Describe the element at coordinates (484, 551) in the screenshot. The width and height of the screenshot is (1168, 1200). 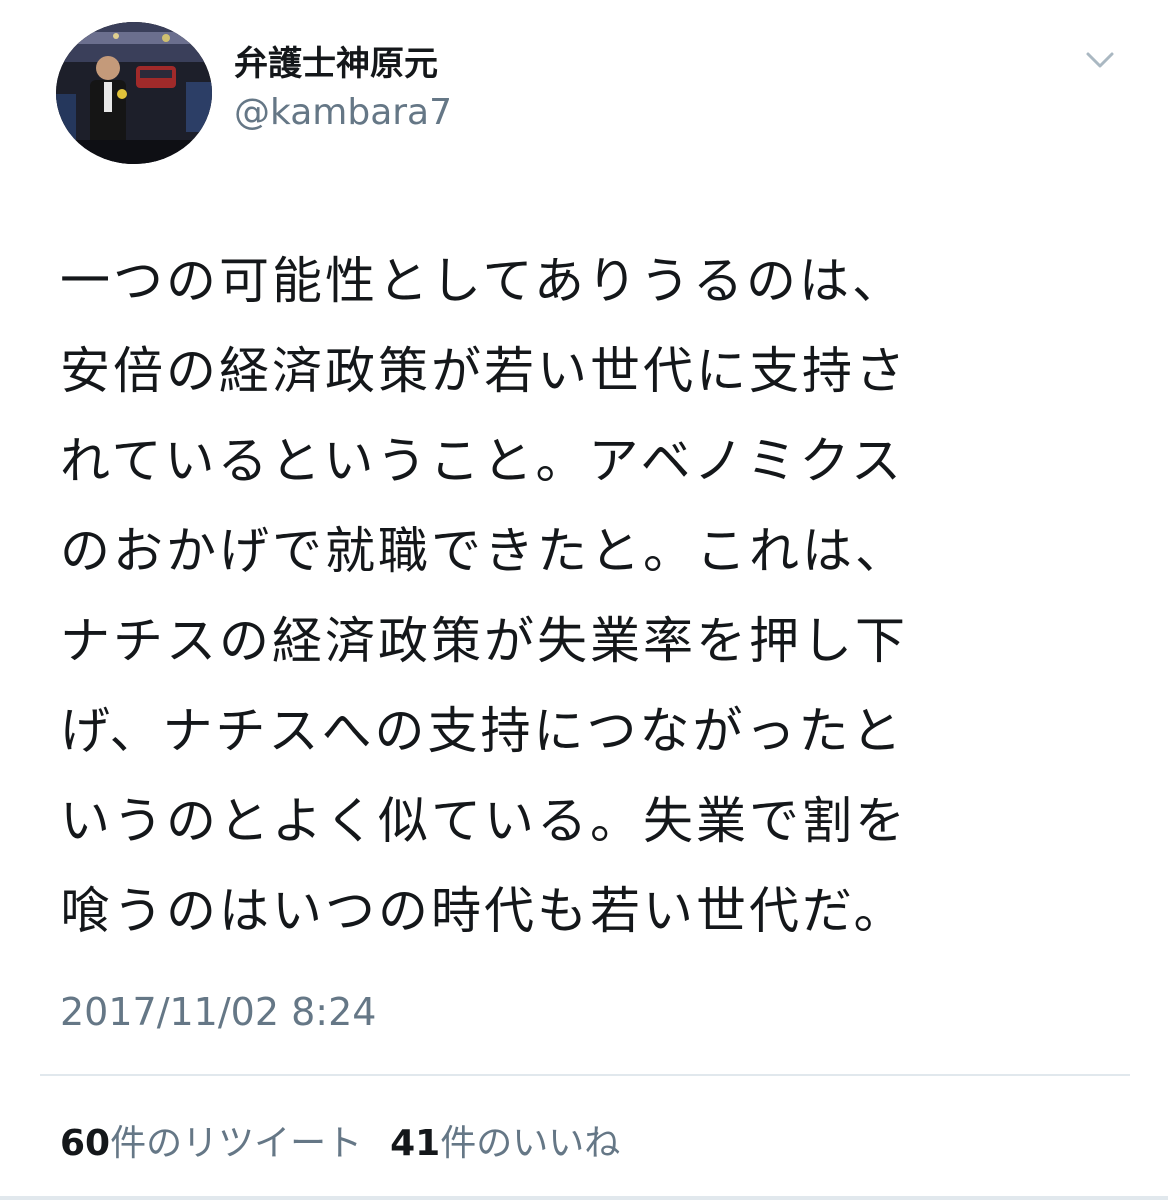
I see `tweet-text-line: のおかげで就職できたと。これは、` at that location.